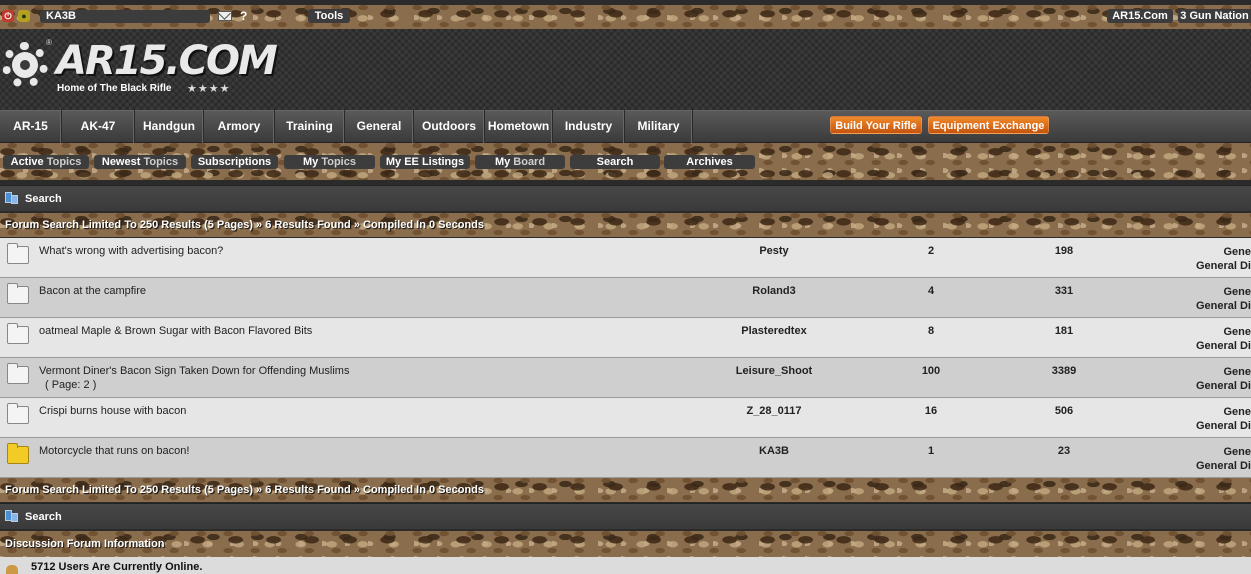 The image size is (1251, 574). What do you see at coordinates (425, 162) in the screenshot?
I see `my-ee-listings-button: My EE Listings` at bounding box center [425, 162].